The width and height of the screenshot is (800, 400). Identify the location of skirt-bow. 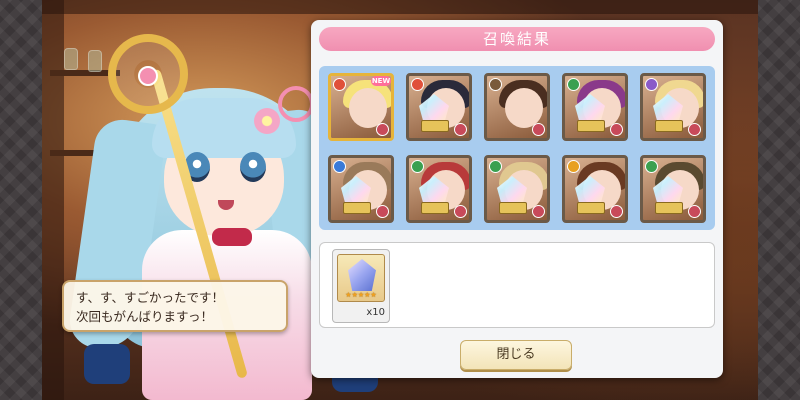
(107, 364).